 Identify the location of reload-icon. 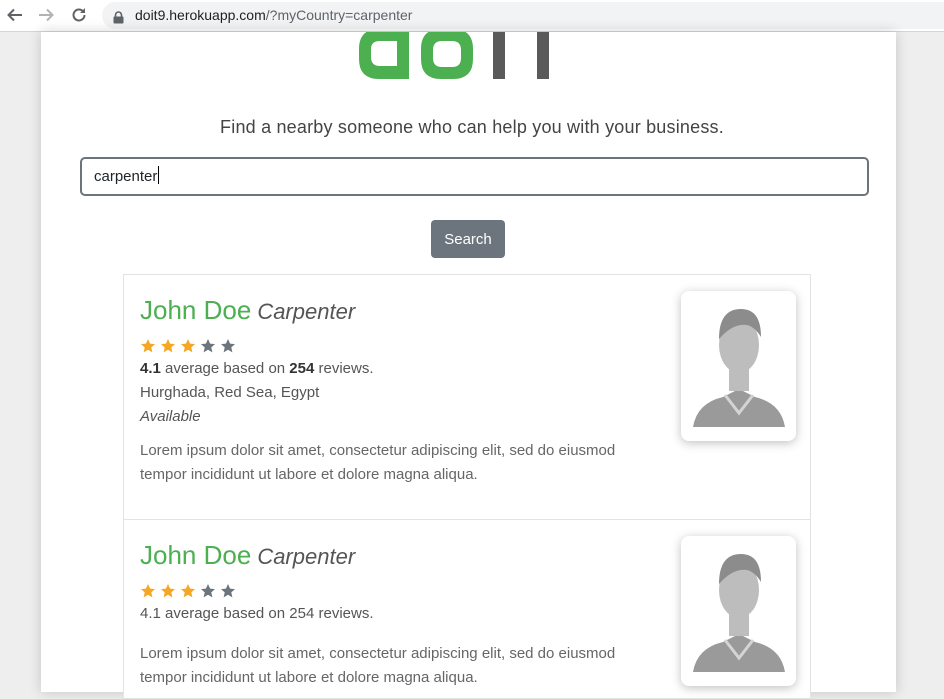
(79, 15).